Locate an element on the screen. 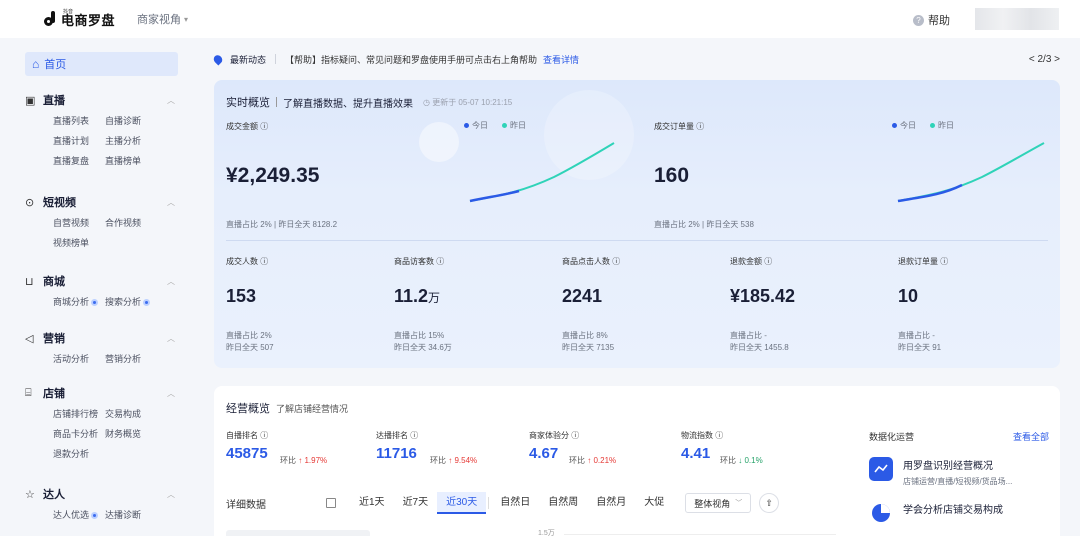 This screenshot has width=1080, height=536. detail-data-toolbar: 详细数据 近1天 近7天 近30天 自然日 自然周 自然月 大促 整体视角 ﹀ ⇧ is located at coordinates (532, 503).